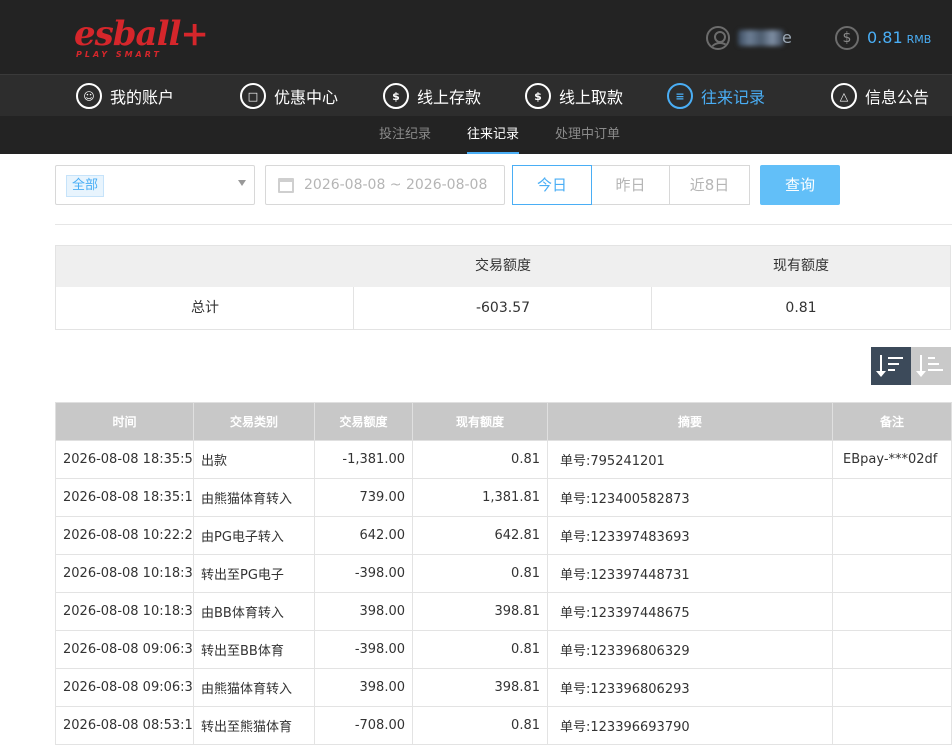  I want to click on summary-row: 总计 -603.57 0.81, so click(503, 308).